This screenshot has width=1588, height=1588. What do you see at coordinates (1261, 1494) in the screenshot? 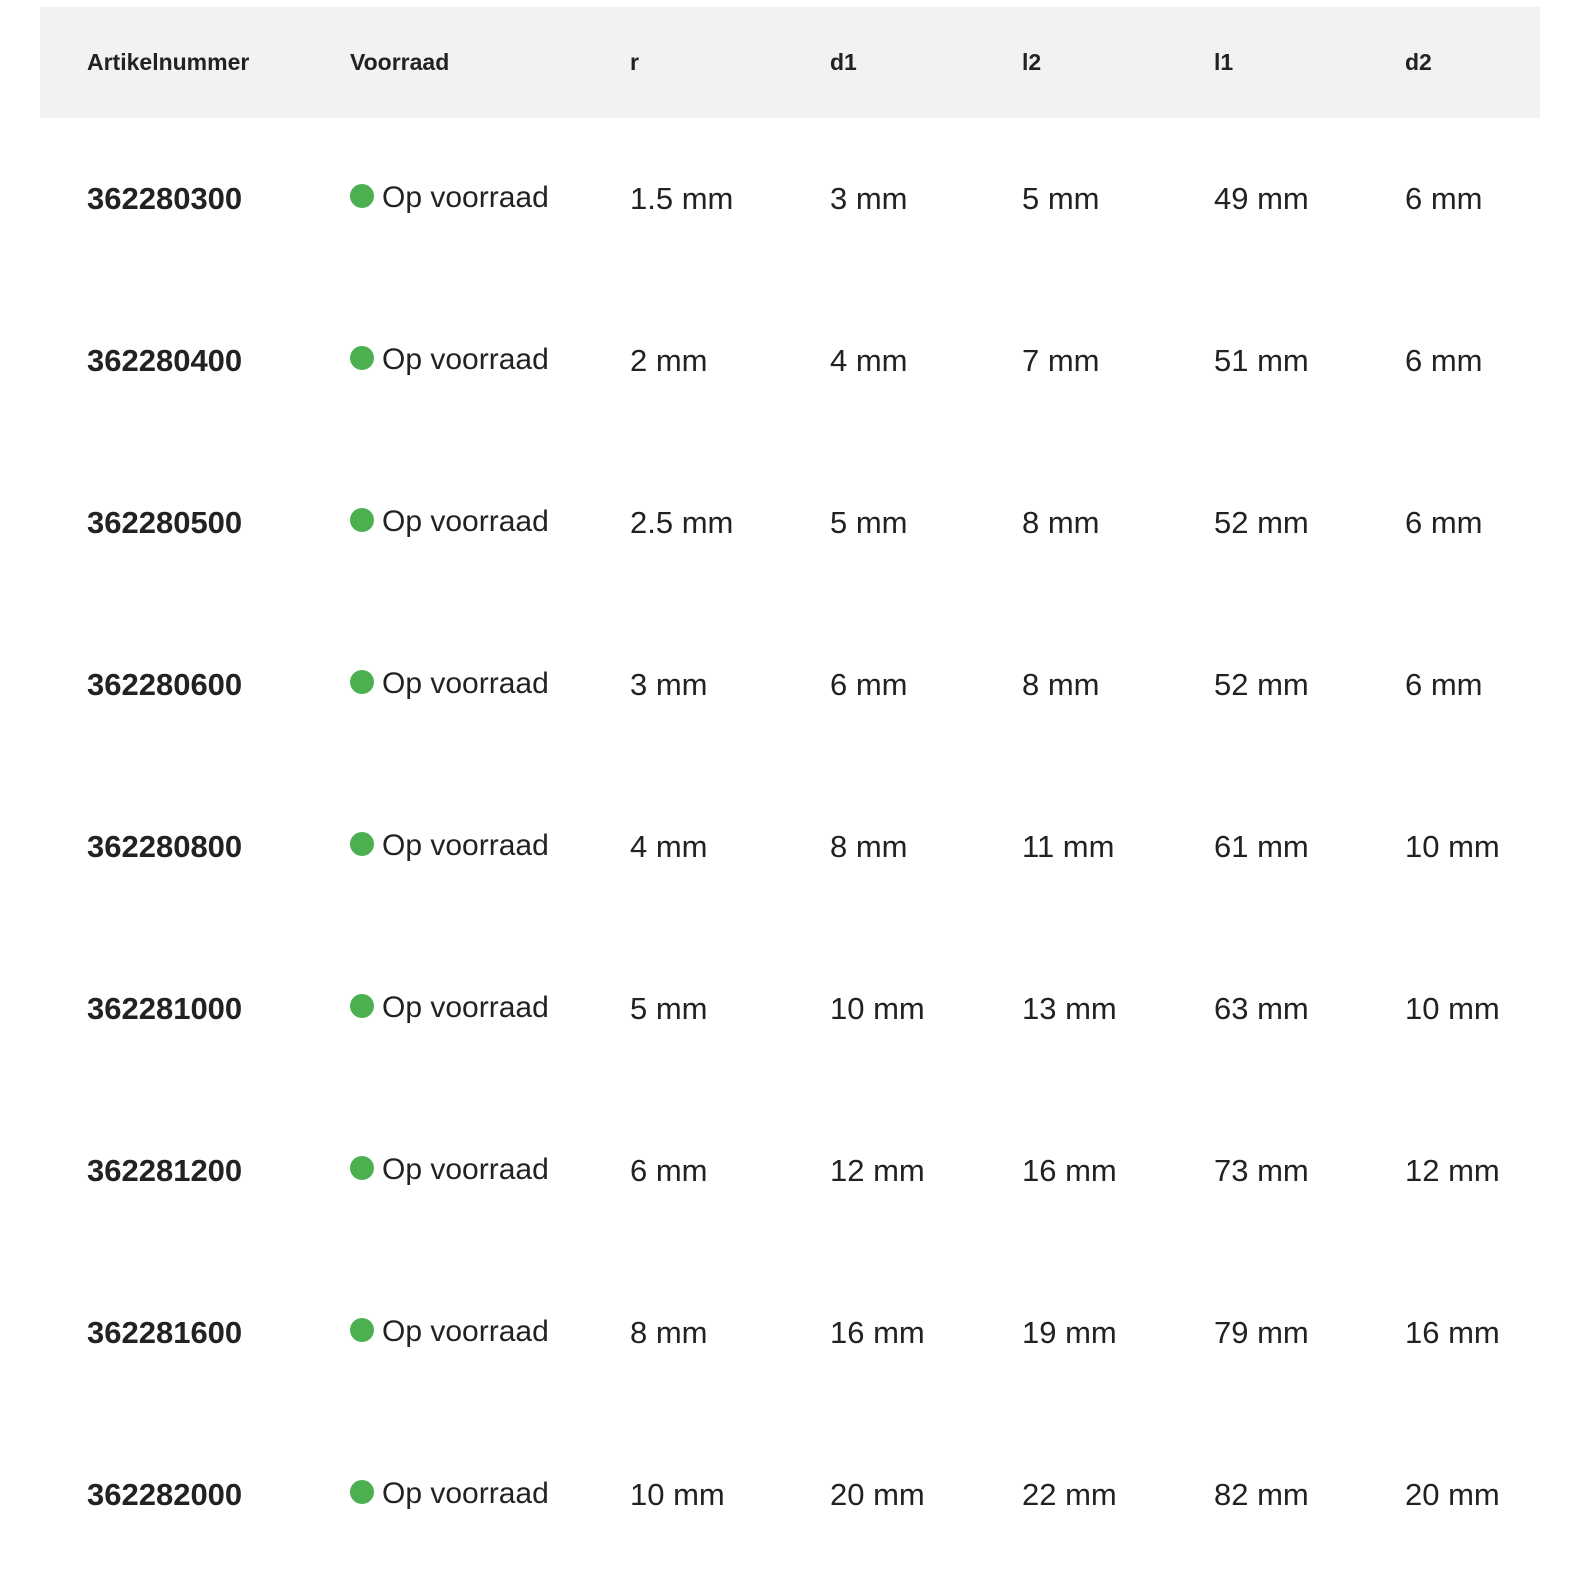
I see `value-l1: 82 mm` at bounding box center [1261, 1494].